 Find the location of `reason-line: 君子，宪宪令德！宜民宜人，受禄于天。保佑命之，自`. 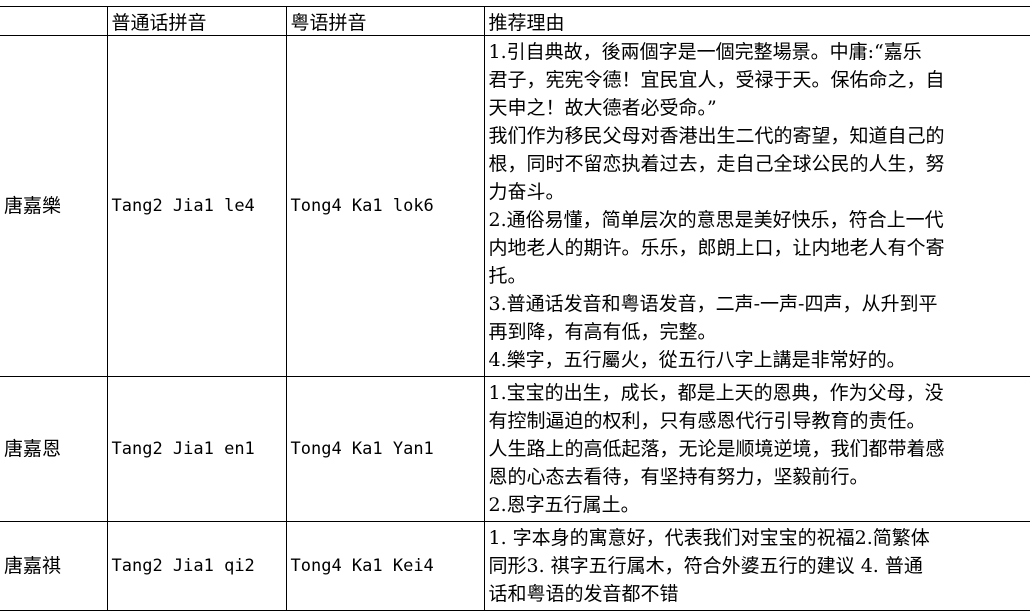

reason-line: 君子，宪宪令德！宜民宜人，受禄于天。保佑命之，自 is located at coordinates (716, 80).